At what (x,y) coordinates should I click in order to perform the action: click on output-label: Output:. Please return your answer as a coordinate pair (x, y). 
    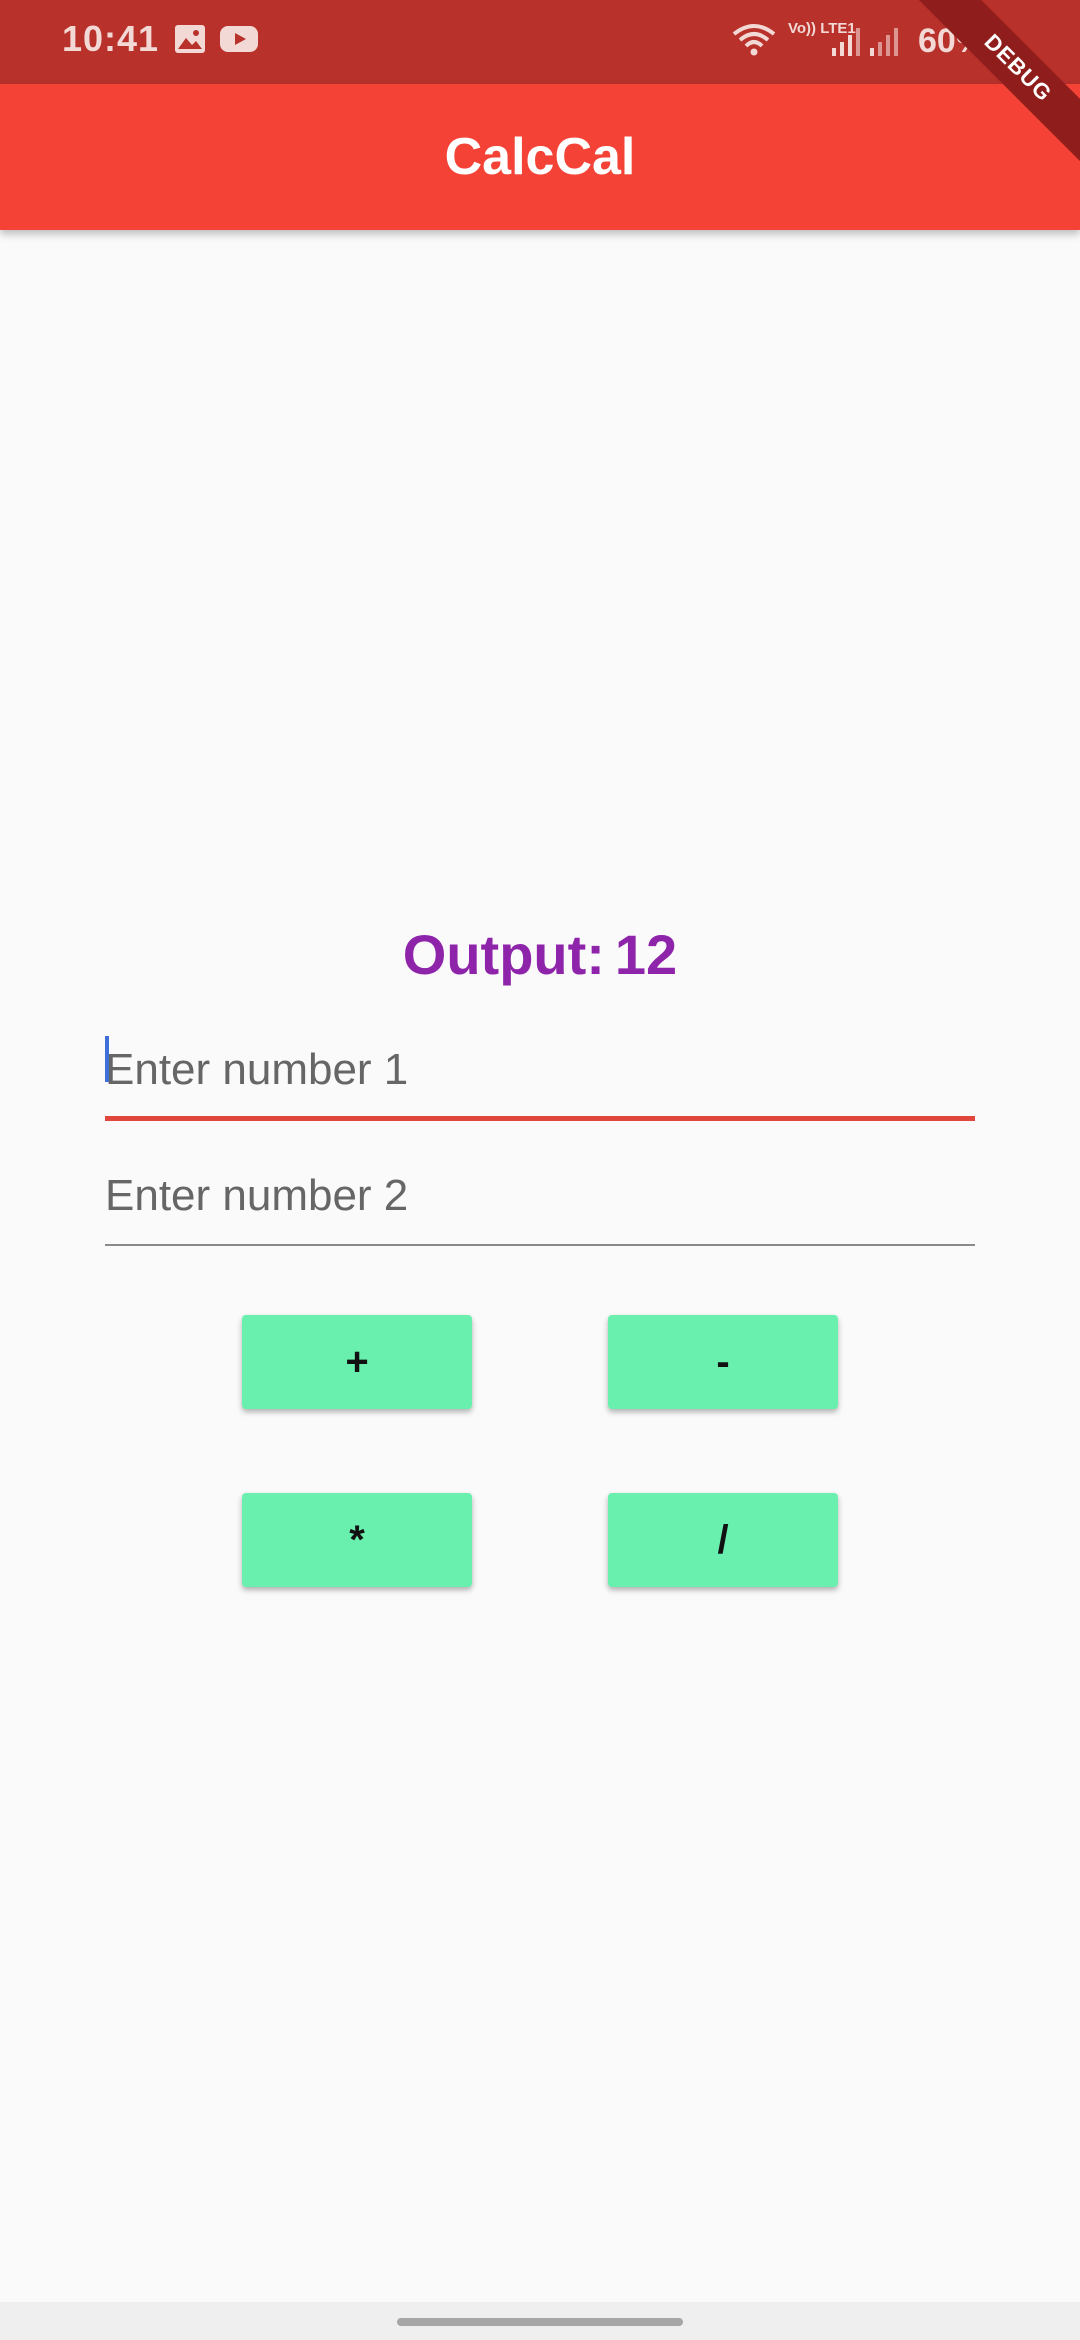
    Looking at the image, I should click on (503, 954).